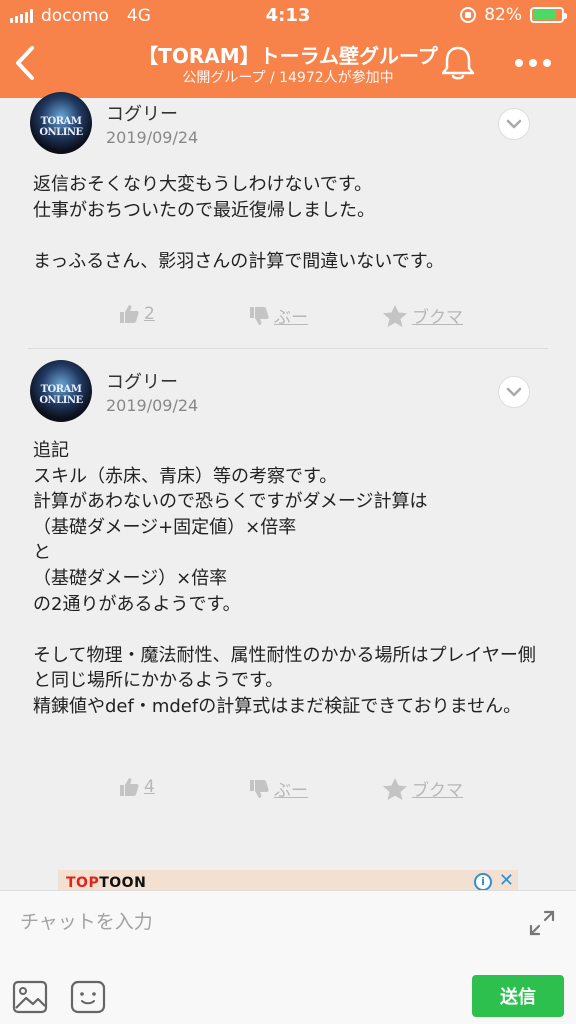 Image resolution: width=576 pixels, height=1024 pixels. I want to click on ad-brand-suffix: TOON, so click(123, 883).